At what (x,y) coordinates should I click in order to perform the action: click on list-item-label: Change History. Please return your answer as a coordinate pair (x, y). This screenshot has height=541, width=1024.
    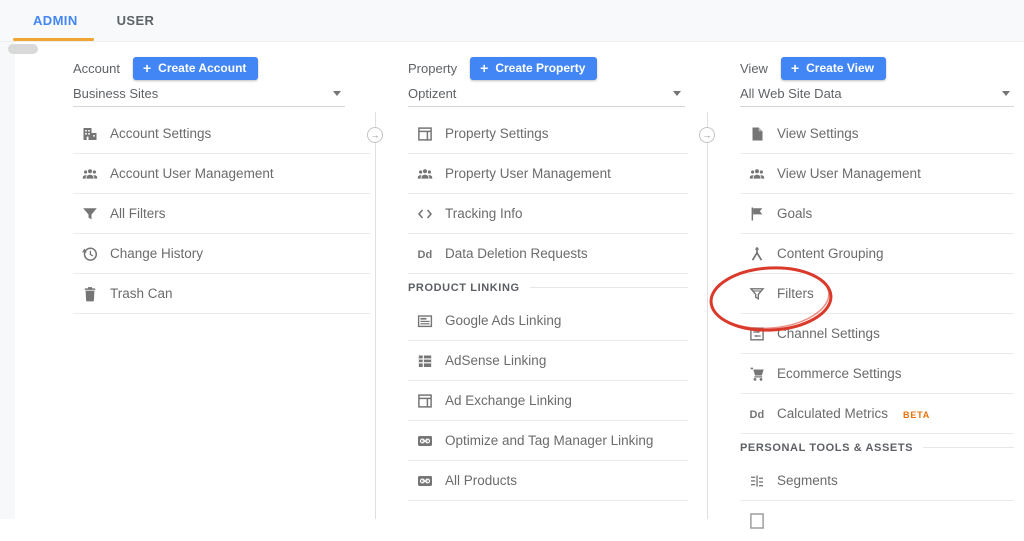
    Looking at the image, I should click on (157, 253).